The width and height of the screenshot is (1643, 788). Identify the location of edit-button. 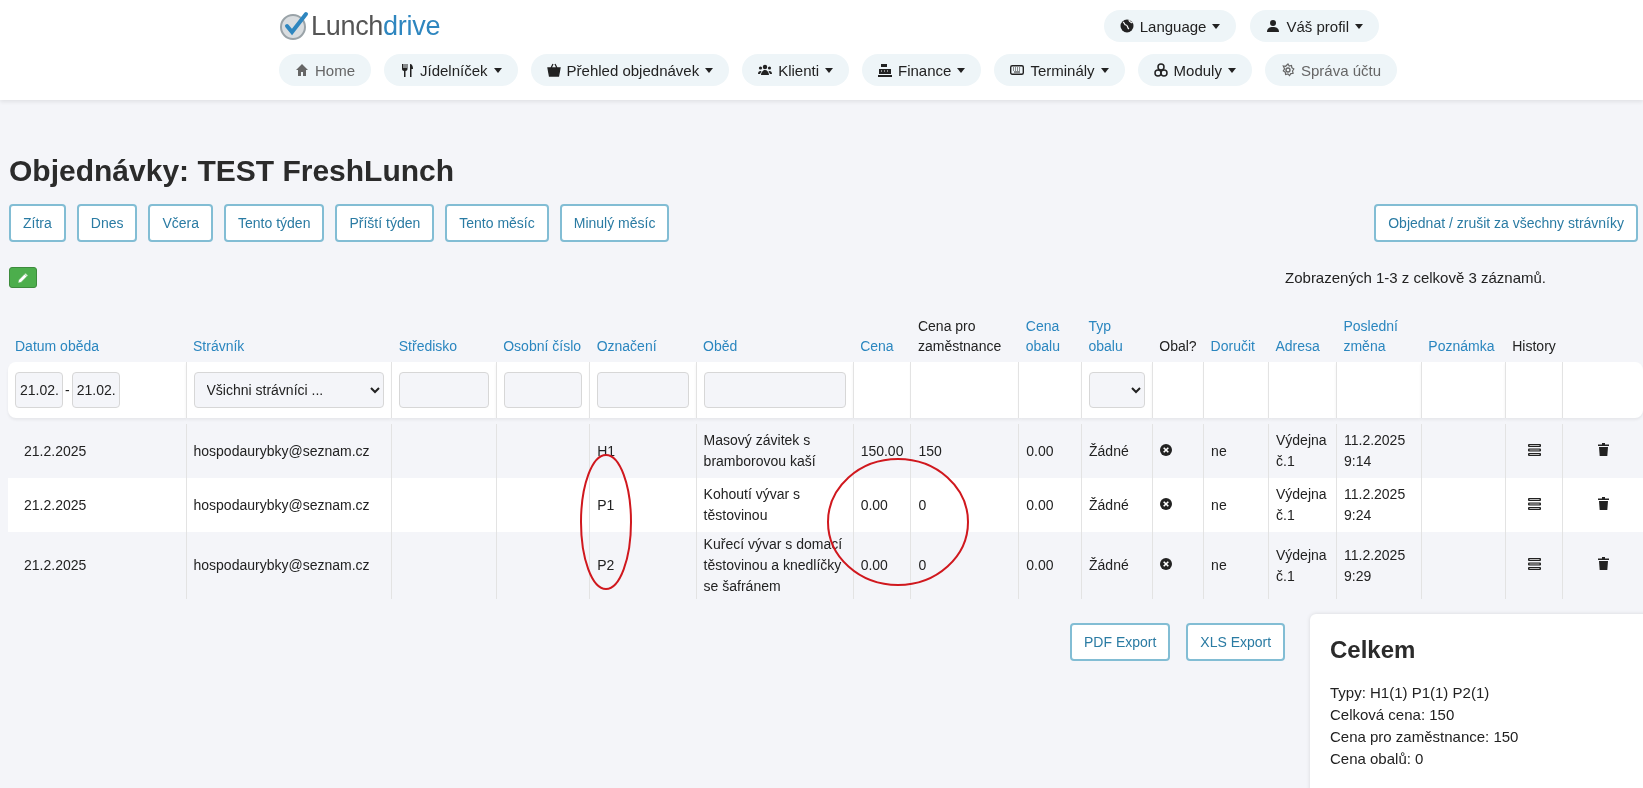
(23, 277).